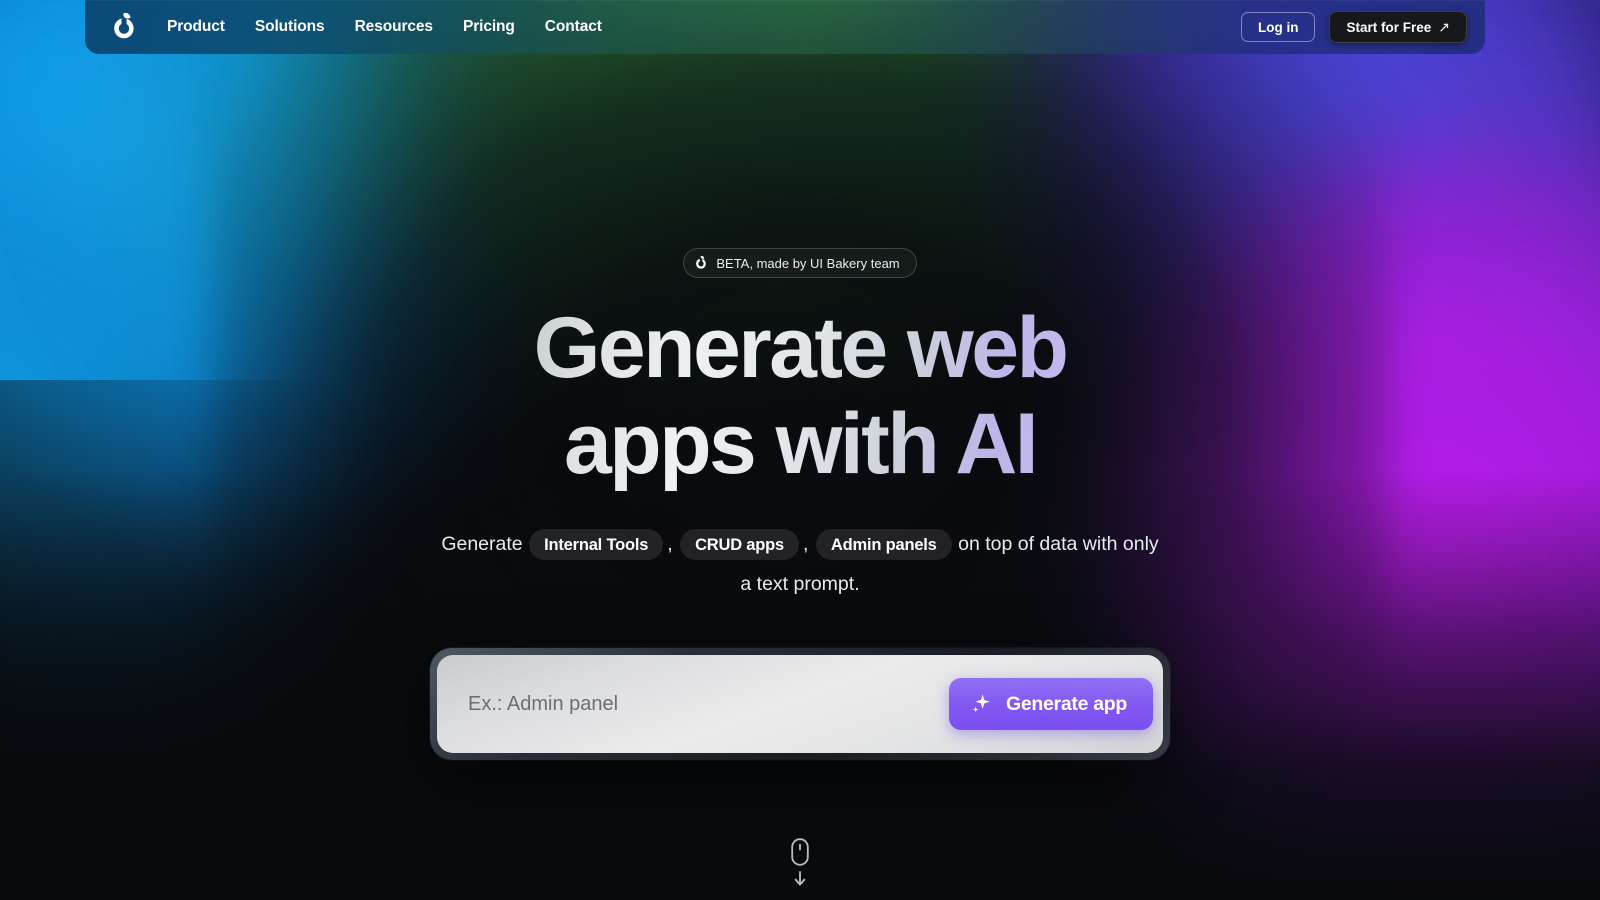 This screenshot has width=1600, height=900. I want to click on nav-item-solutions: Solutions, so click(290, 27).